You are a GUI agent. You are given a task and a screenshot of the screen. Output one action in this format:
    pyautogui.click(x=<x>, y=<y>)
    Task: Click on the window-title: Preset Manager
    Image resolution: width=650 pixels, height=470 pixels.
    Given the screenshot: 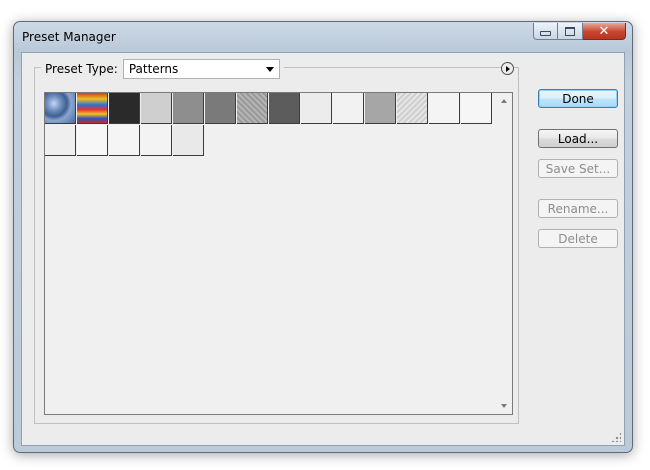 What is the action you would take?
    pyautogui.click(x=69, y=37)
    